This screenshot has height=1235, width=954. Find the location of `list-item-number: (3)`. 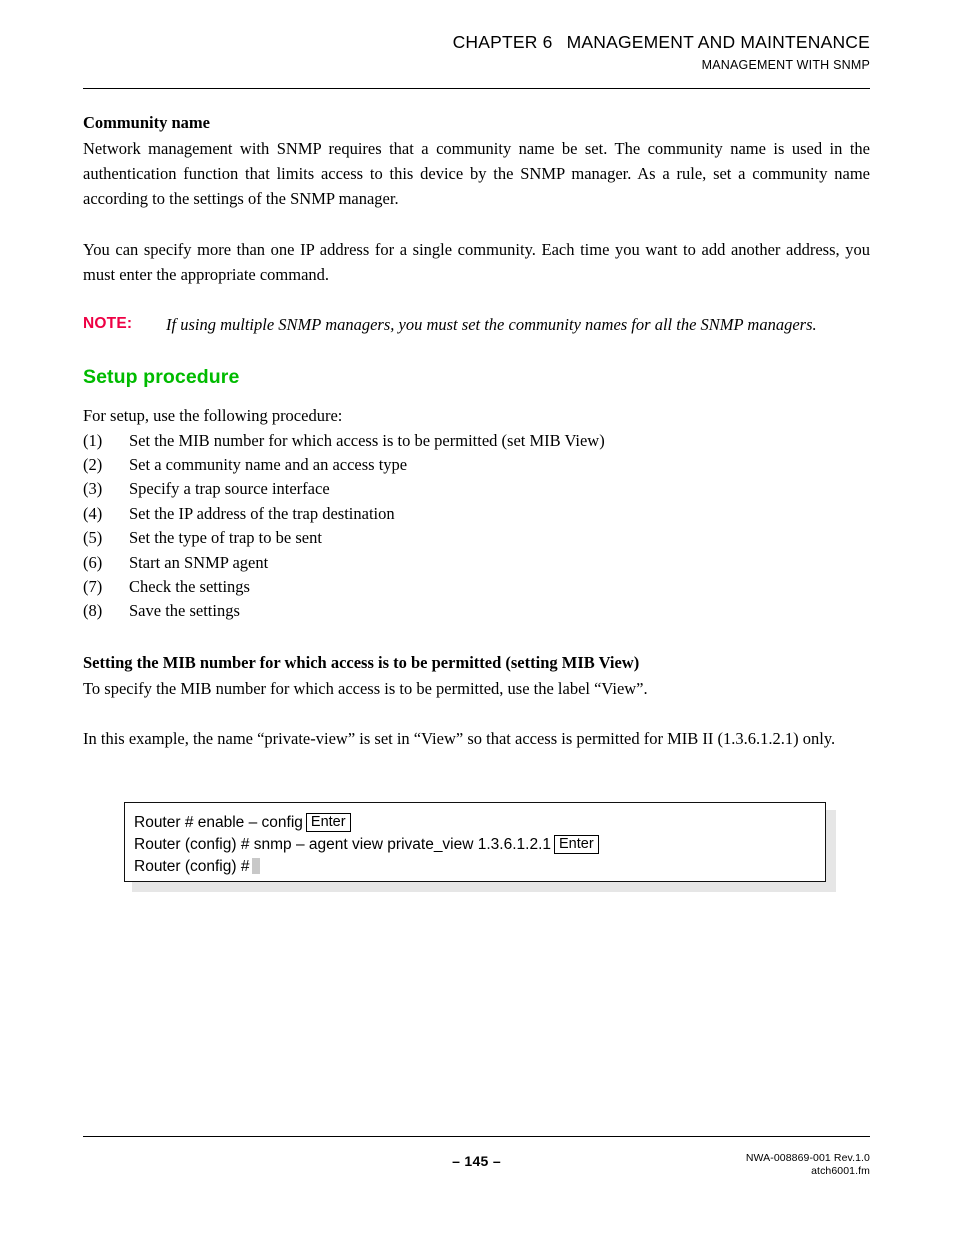

list-item-number: (3) is located at coordinates (93, 489).